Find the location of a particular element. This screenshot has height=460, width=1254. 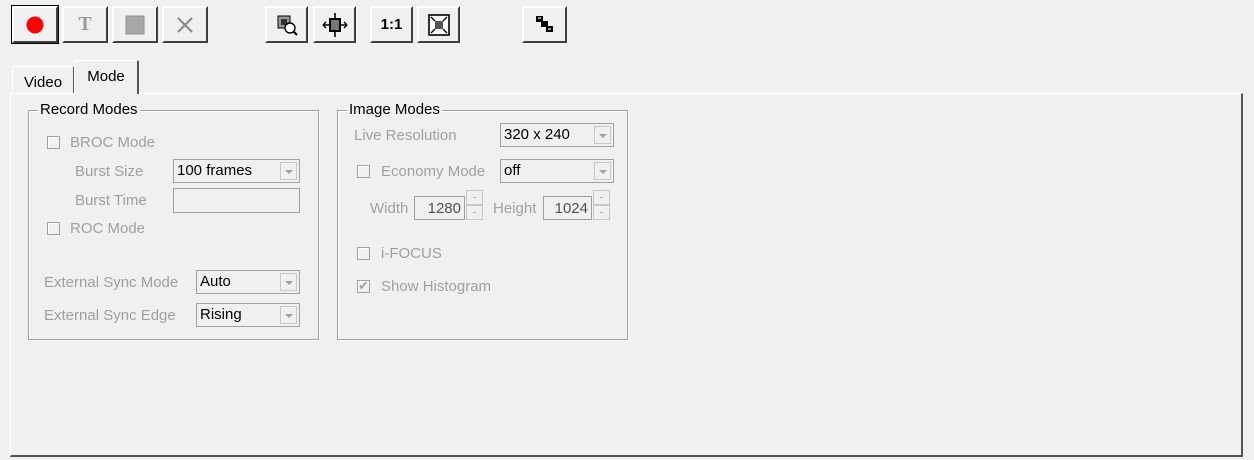

burst-time-input is located at coordinates (236, 200).